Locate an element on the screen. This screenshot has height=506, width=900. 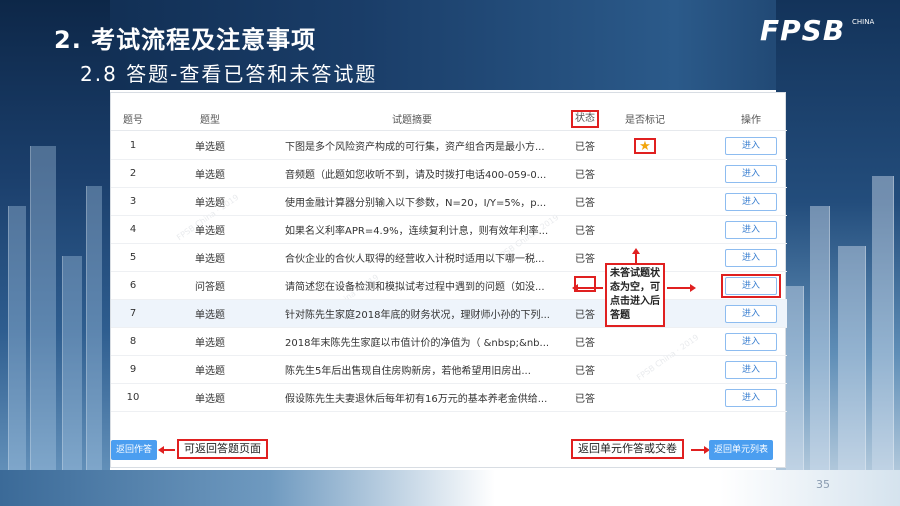
back-note-arrow is located at coordinates (166, 450).